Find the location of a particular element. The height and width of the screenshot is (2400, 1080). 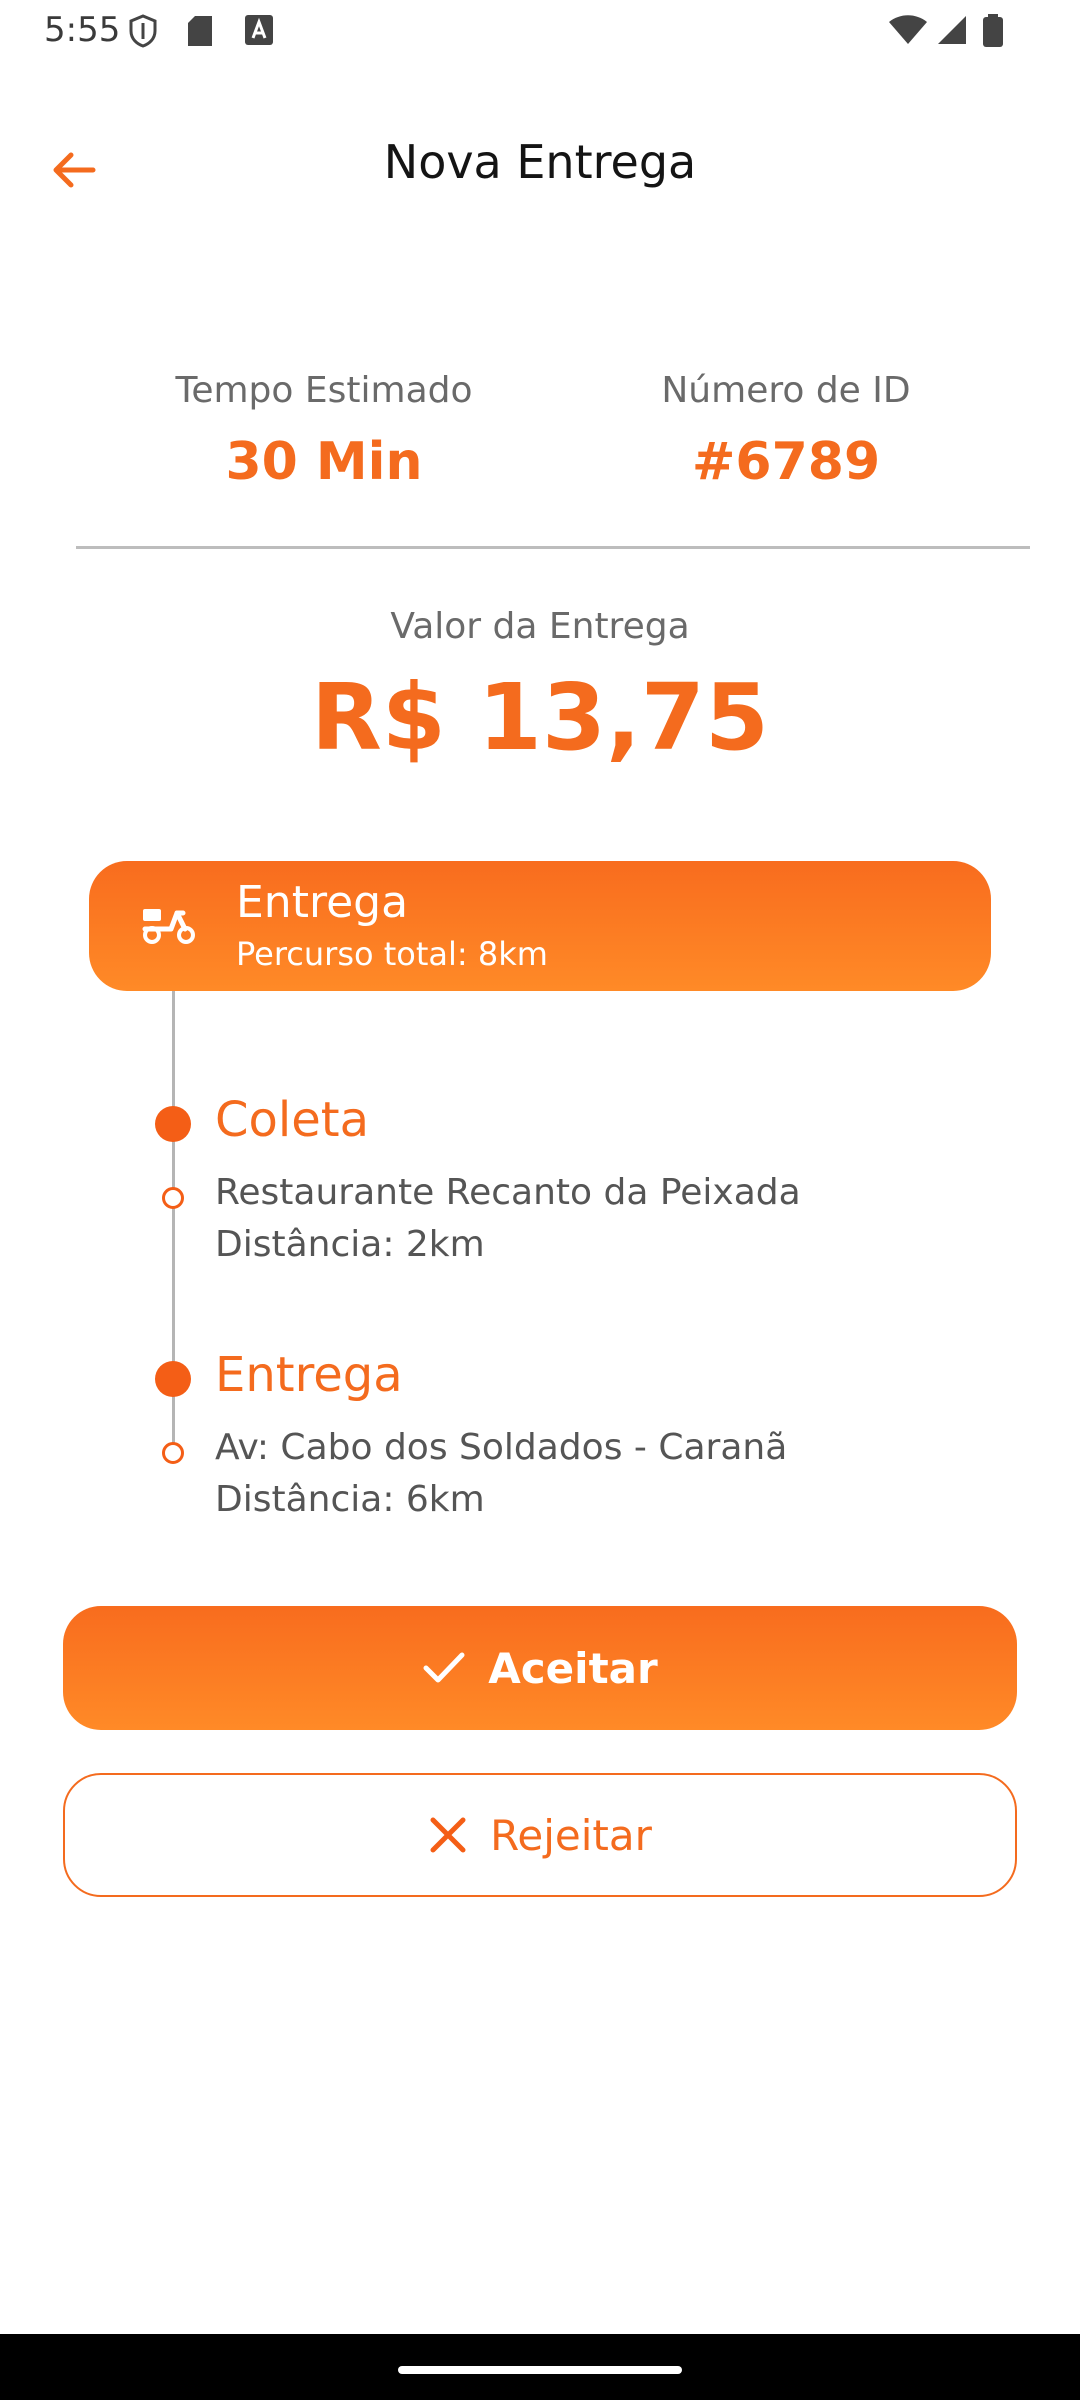

accept-button-label: Aceitar is located at coordinates (573, 1668).